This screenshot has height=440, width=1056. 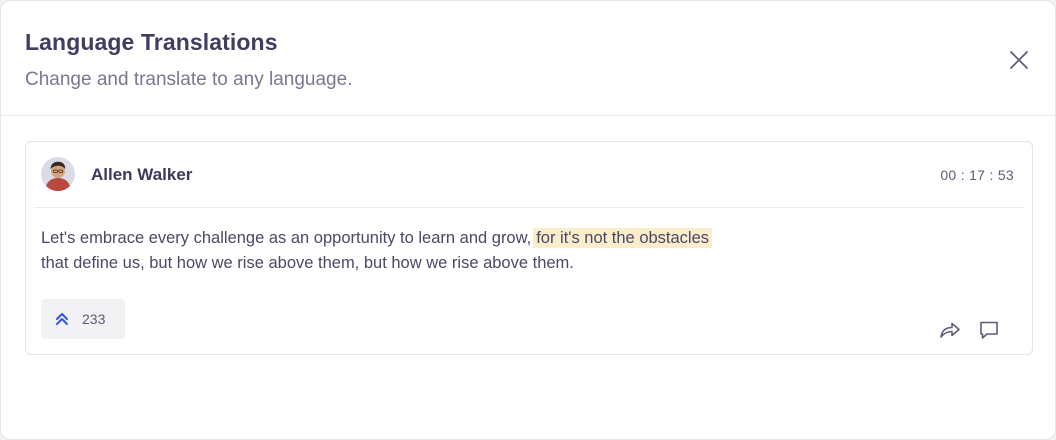 I want to click on upvote-button: 233, so click(x=83, y=319).